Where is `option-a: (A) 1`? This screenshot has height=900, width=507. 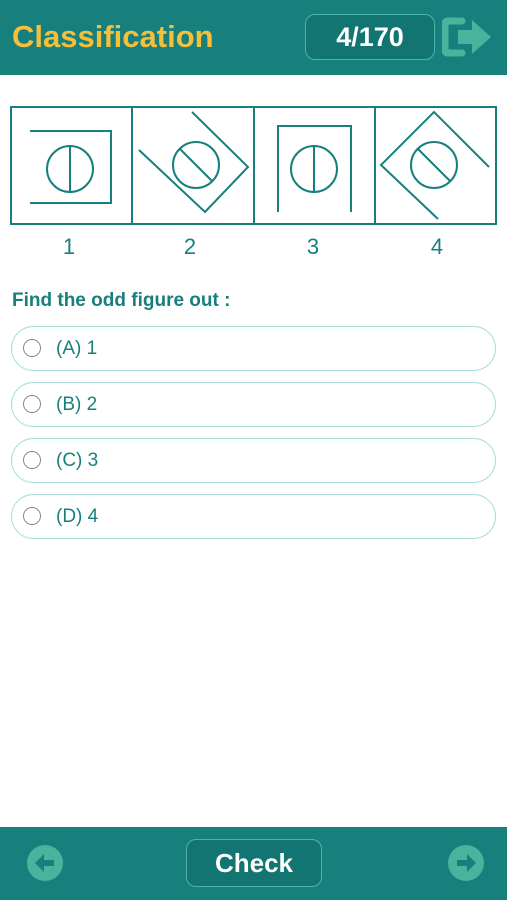
option-a: (A) 1 is located at coordinates (253, 348).